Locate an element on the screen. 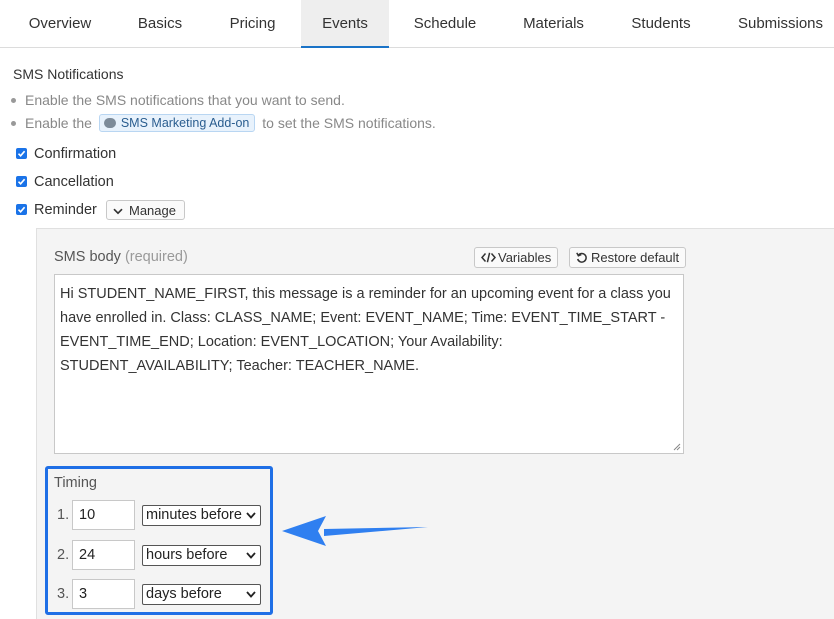 The height and width of the screenshot is (619, 834). reminder-label: Reminder is located at coordinates (65, 210).